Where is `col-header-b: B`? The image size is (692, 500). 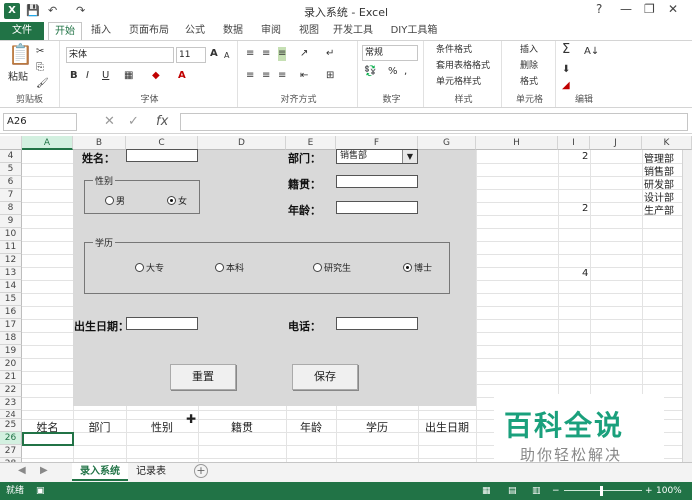 col-header-b: B is located at coordinates (99, 143).